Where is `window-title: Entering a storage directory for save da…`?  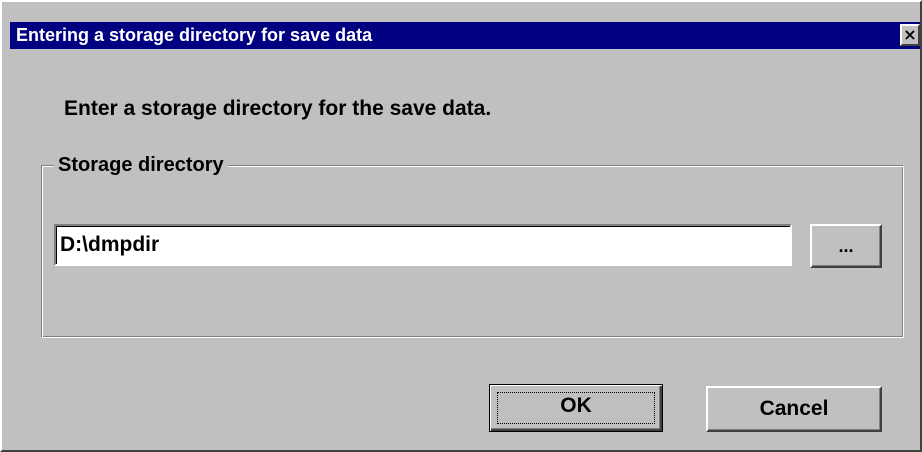 window-title: Entering a storage directory for save da… is located at coordinates (194, 35).